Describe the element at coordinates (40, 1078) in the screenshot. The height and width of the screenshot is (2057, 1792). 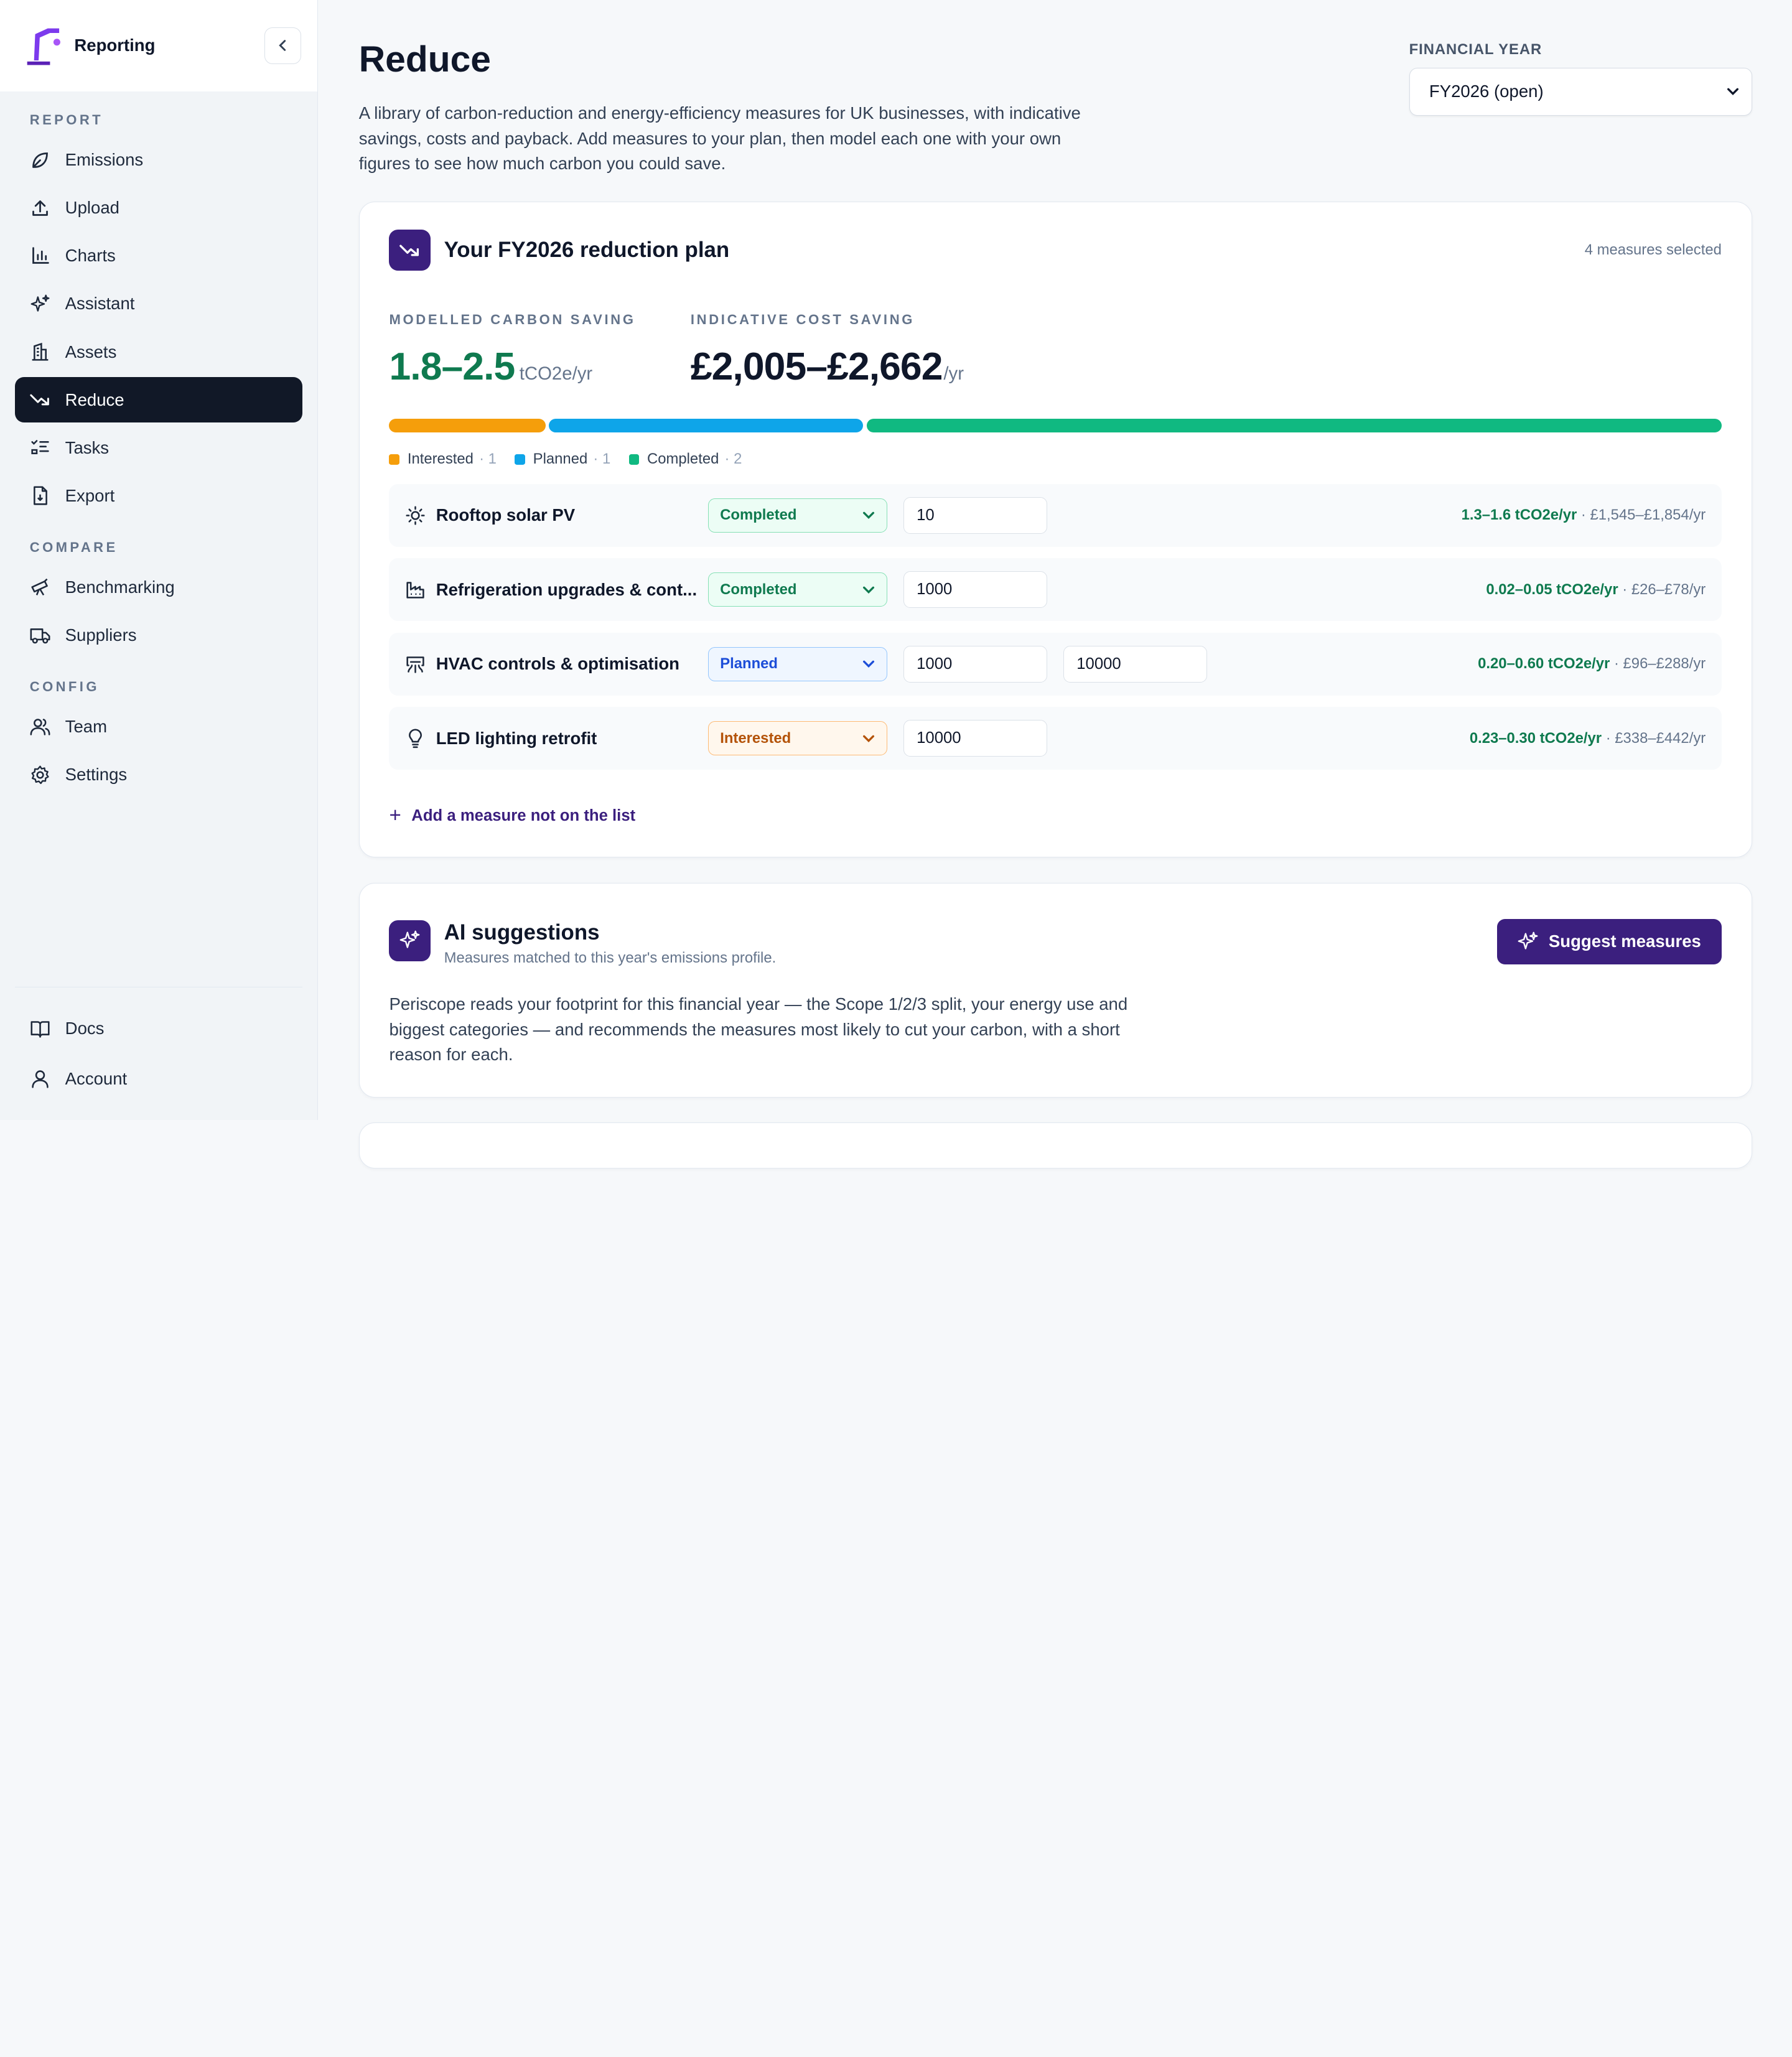
I see `user-icon` at that location.